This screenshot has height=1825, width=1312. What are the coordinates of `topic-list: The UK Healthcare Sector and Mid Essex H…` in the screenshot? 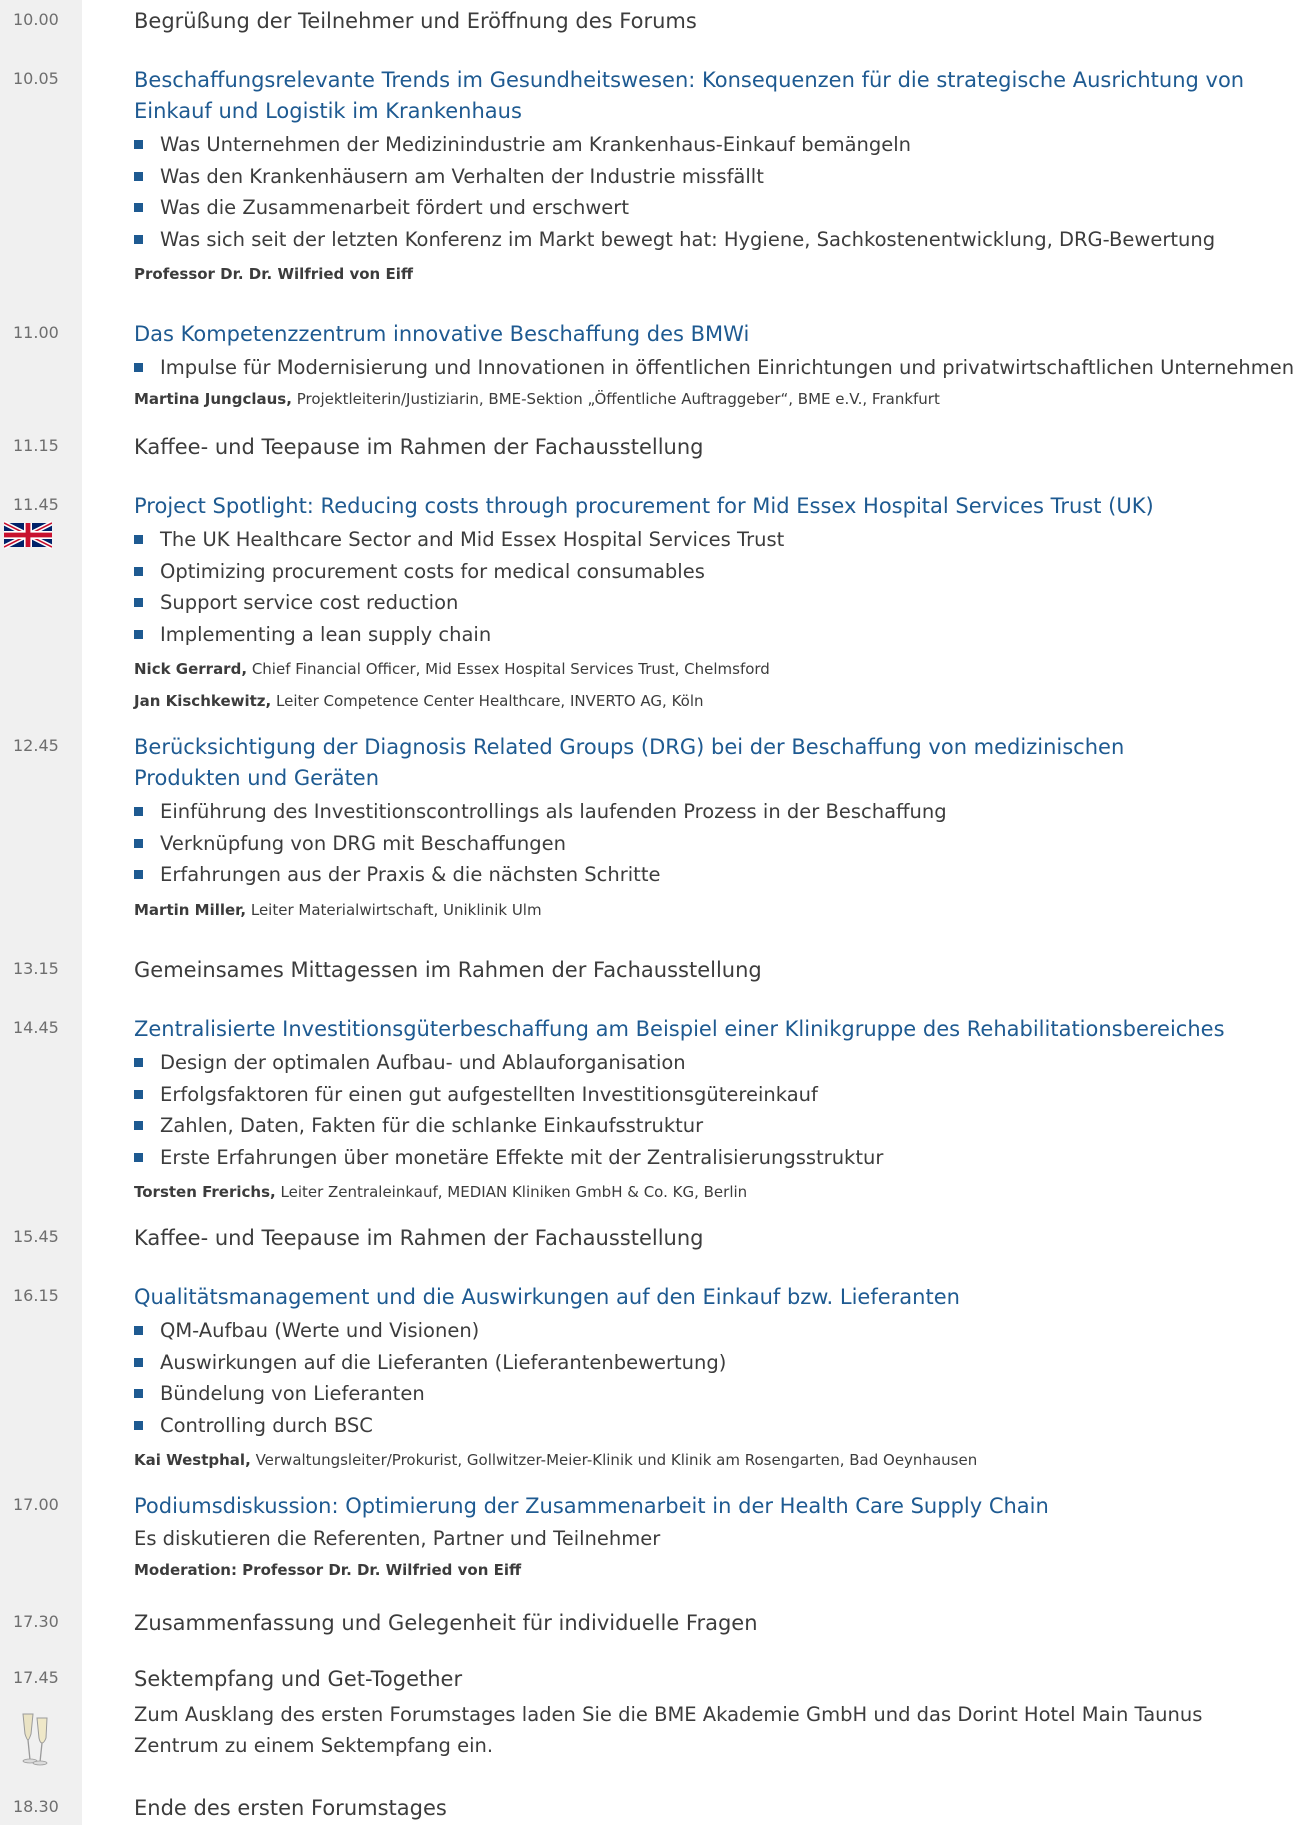 It's located at (714, 587).